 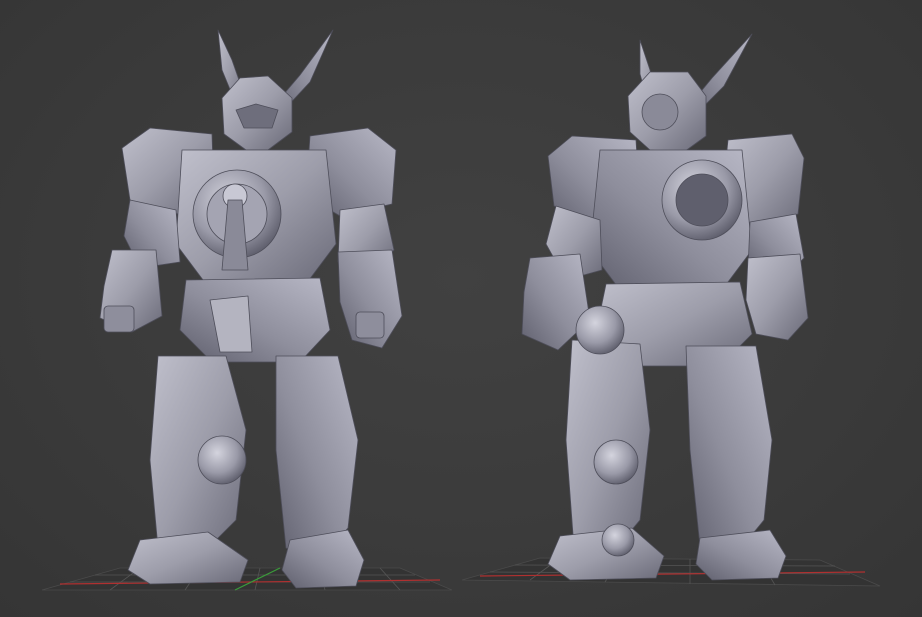 I want to click on forearm-right, so click(x=777, y=297).